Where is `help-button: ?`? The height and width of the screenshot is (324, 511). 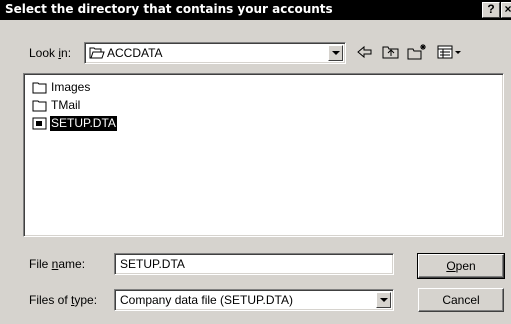
help-button: ? is located at coordinates (491, 10).